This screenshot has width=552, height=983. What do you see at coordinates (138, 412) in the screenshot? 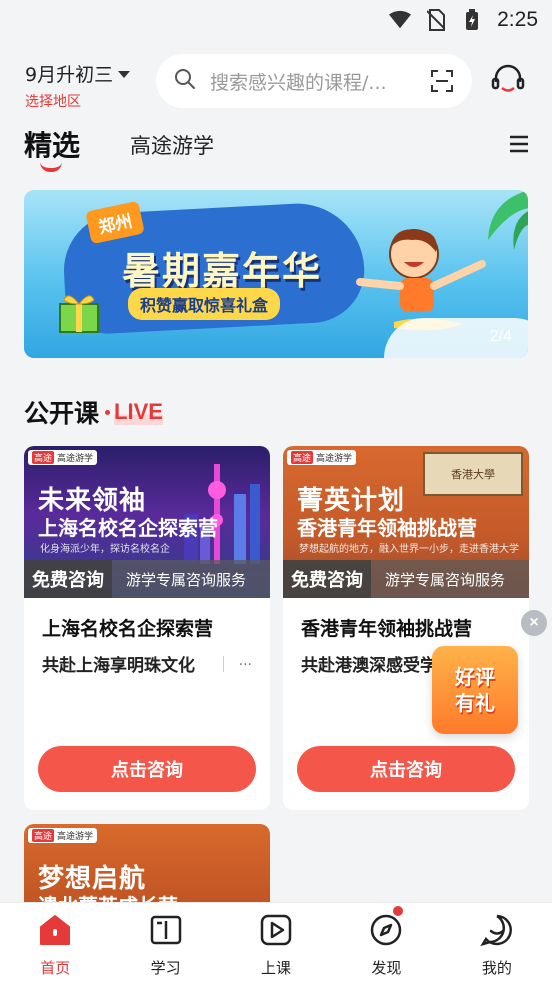
I see `live-label: LIVE` at bounding box center [138, 412].